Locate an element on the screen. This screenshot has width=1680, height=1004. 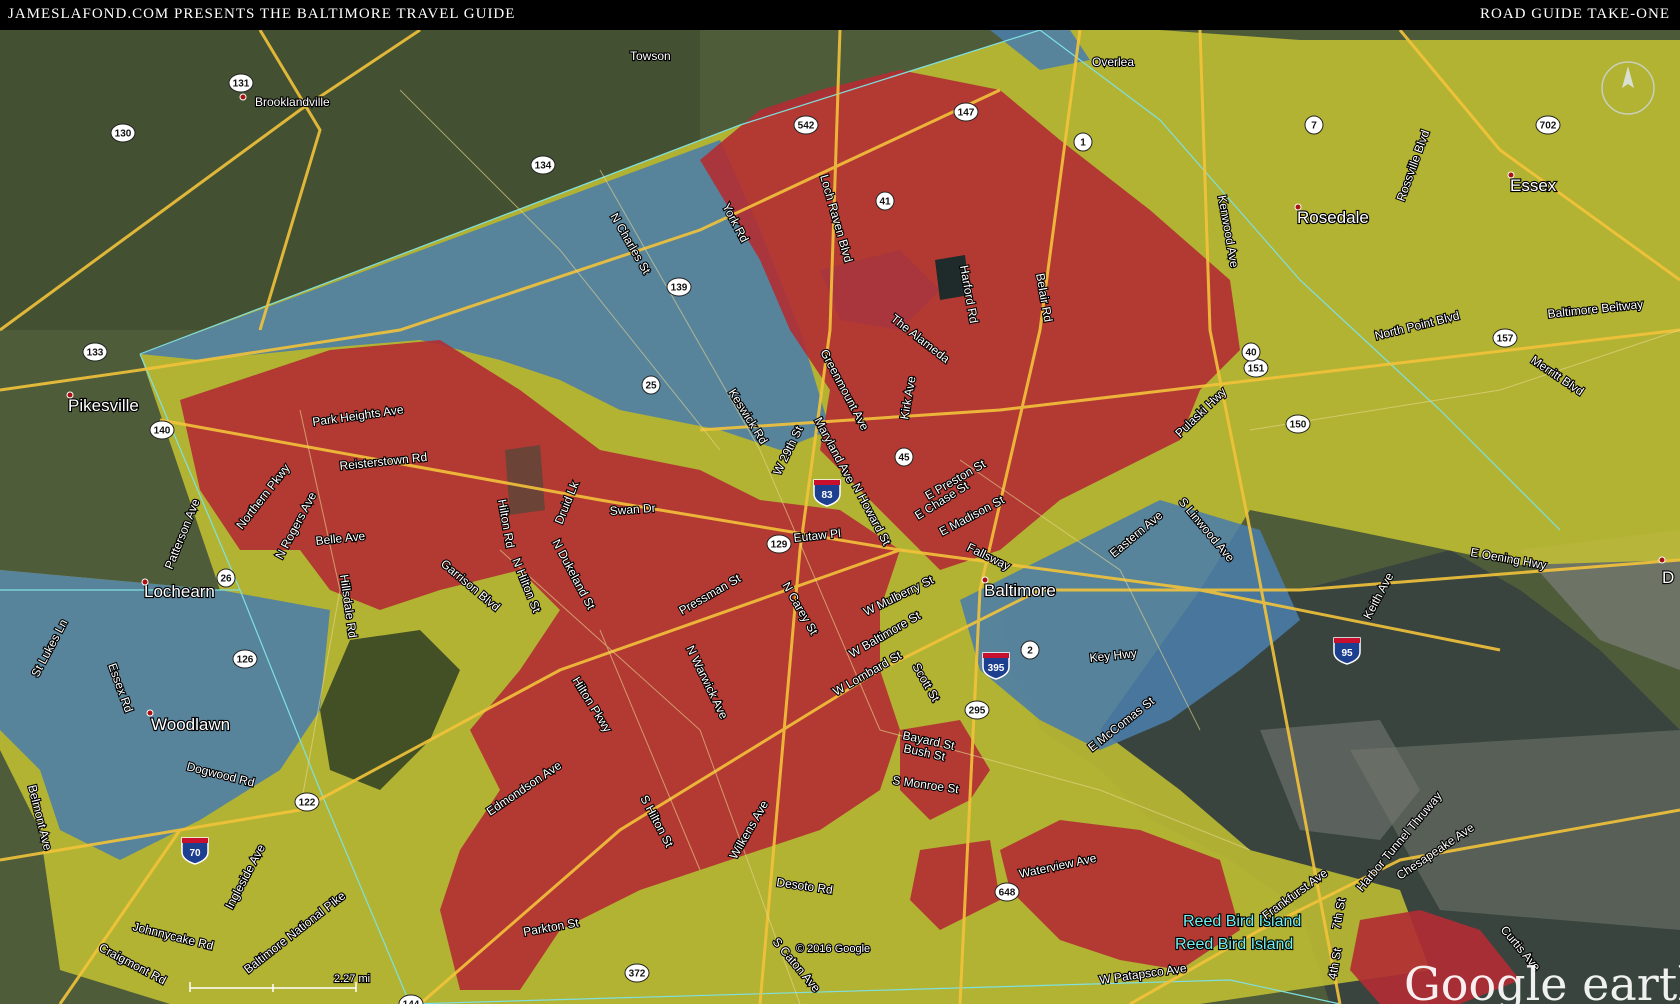
route-shield-label: 134 is located at coordinates (543, 166).